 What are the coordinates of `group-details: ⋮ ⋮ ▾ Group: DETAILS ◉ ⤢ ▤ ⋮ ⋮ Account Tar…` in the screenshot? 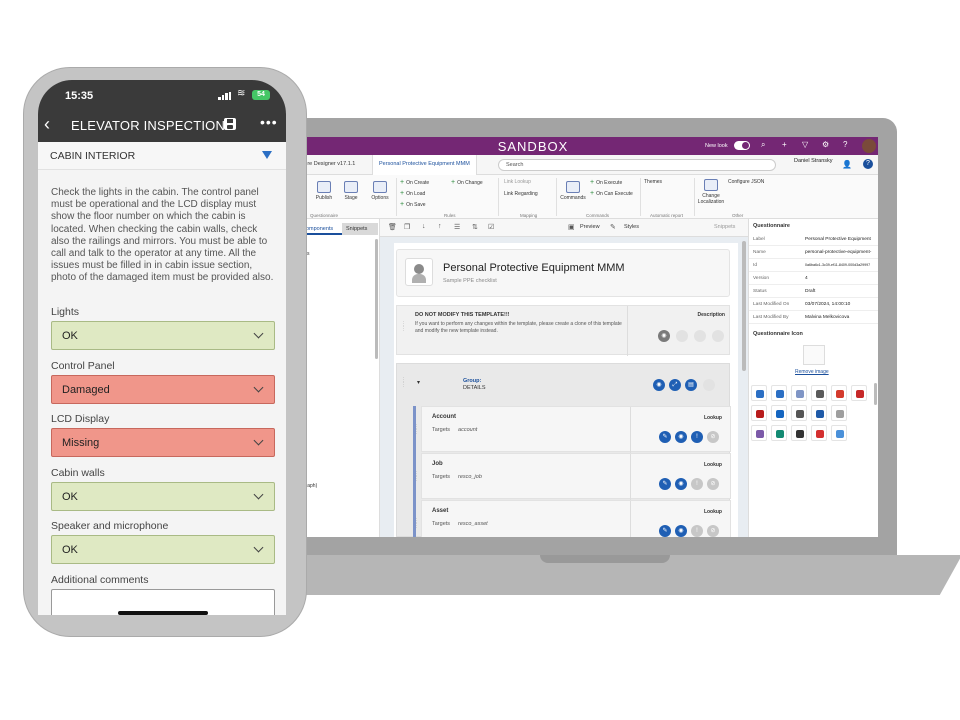 It's located at (563, 450).